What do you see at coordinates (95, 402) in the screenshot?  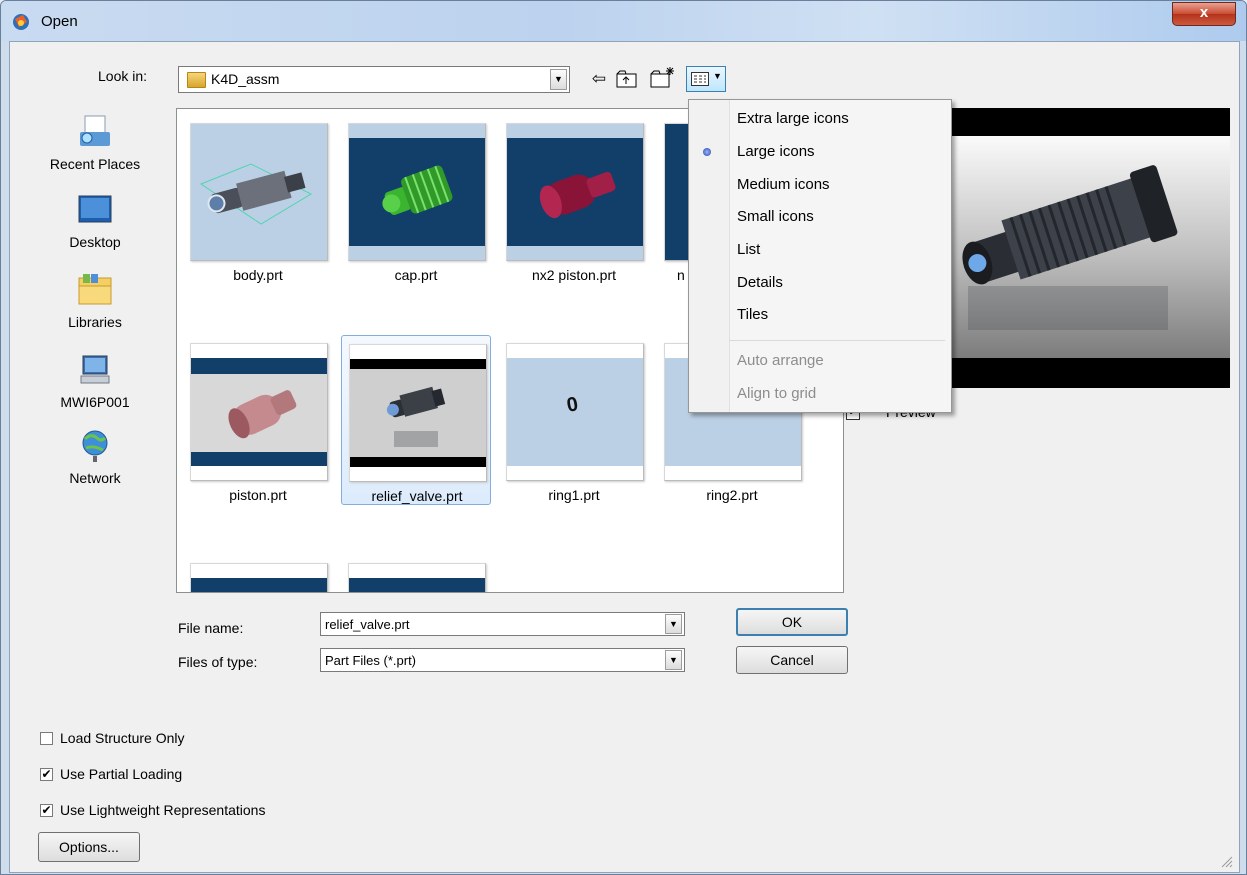 I see `place-label: MWI6P001` at bounding box center [95, 402].